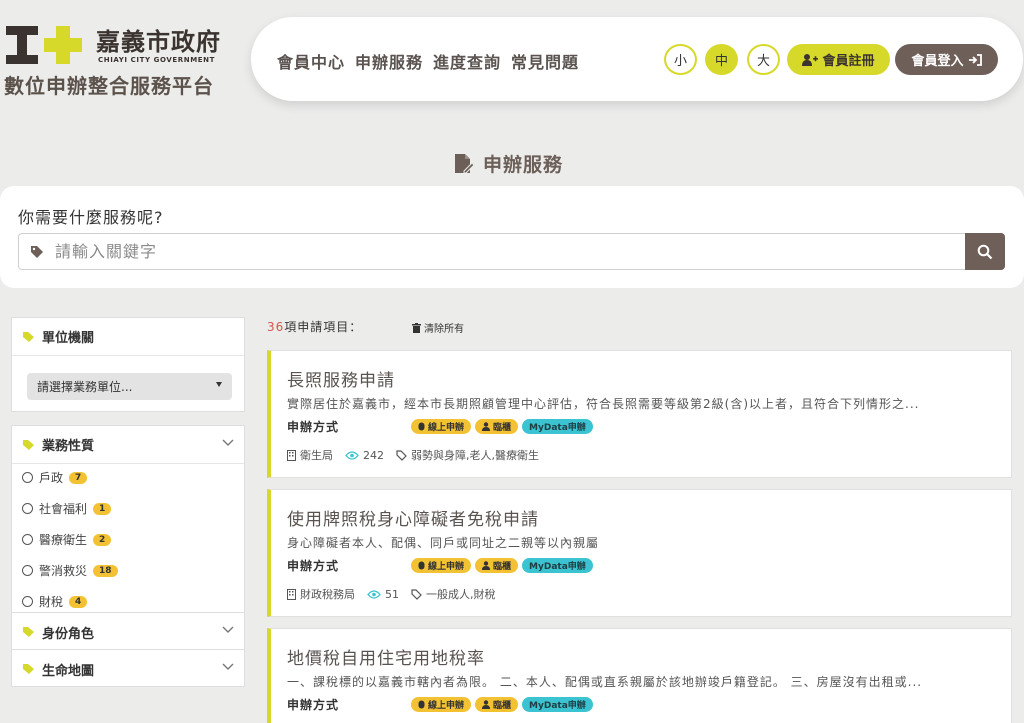  What do you see at coordinates (311, 61) in the screenshot?
I see `nav-member-center: 會員中心` at bounding box center [311, 61].